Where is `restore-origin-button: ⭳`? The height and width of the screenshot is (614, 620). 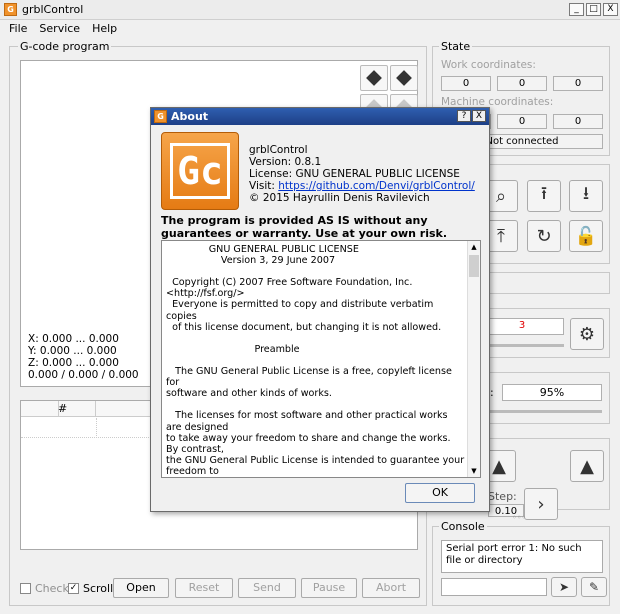 restore-origin-button: ⭳ is located at coordinates (586, 196).